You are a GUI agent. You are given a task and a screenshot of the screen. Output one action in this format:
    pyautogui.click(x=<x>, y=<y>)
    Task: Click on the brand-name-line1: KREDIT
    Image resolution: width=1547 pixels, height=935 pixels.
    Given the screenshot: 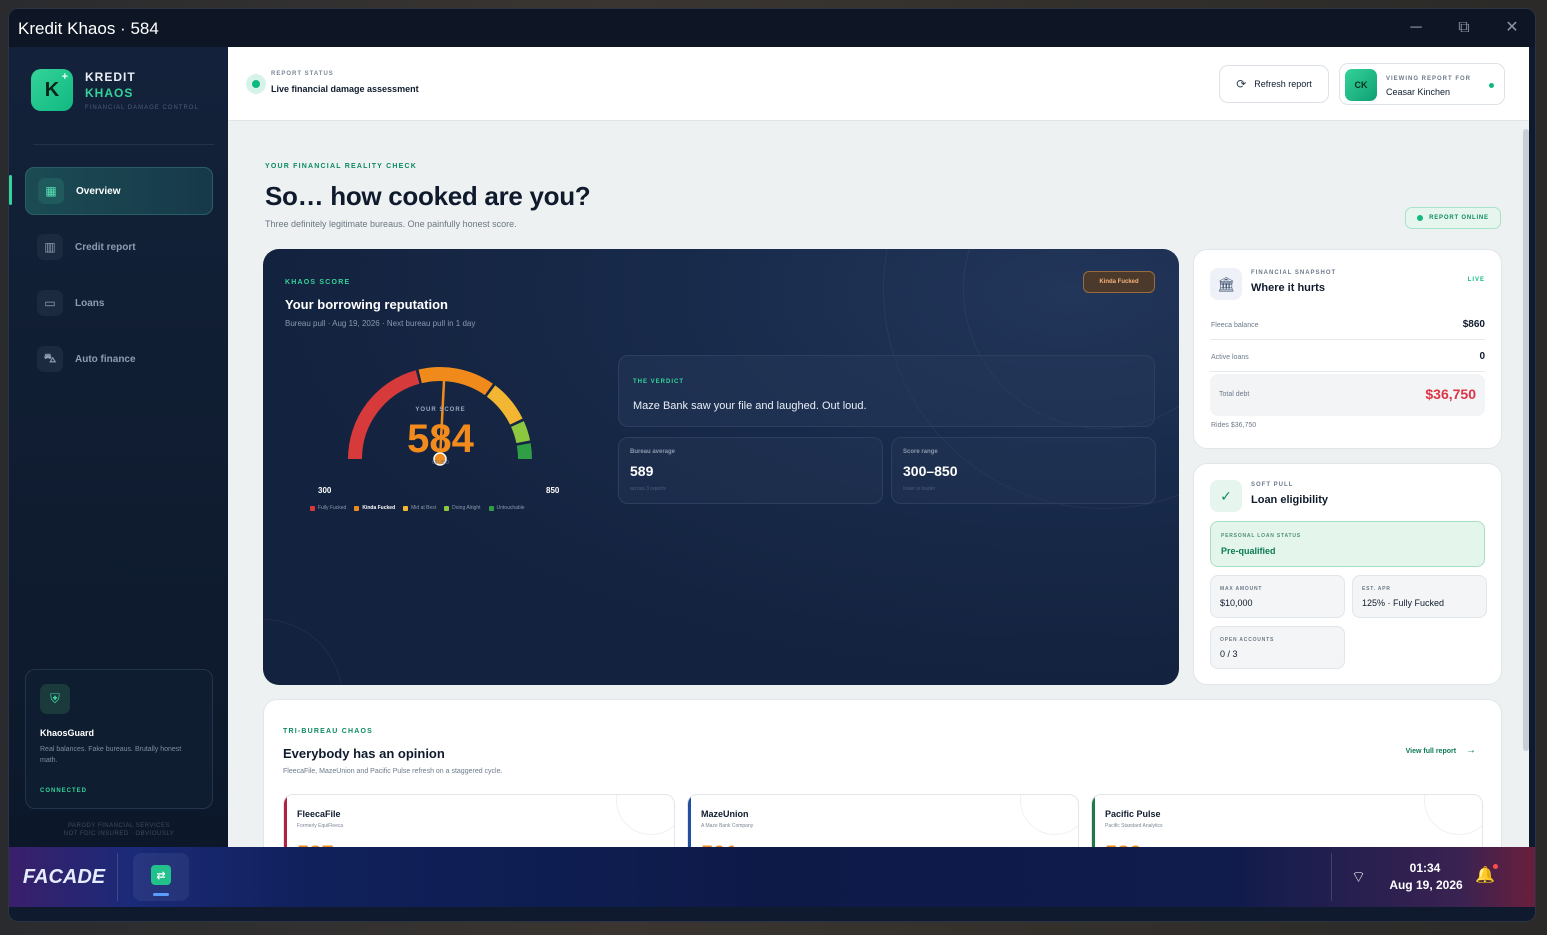 What is the action you would take?
    pyautogui.click(x=110, y=76)
    